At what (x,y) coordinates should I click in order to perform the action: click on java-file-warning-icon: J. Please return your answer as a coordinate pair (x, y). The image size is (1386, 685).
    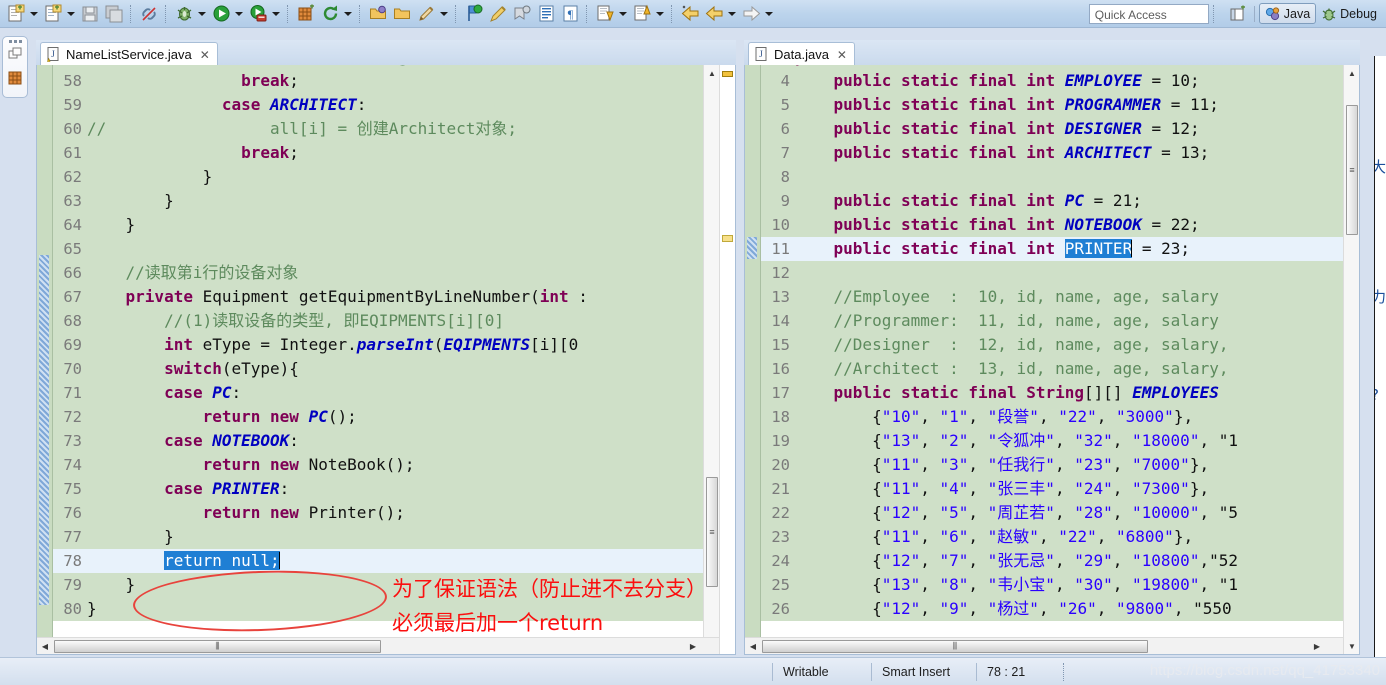
    Looking at the image, I should click on (54, 54).